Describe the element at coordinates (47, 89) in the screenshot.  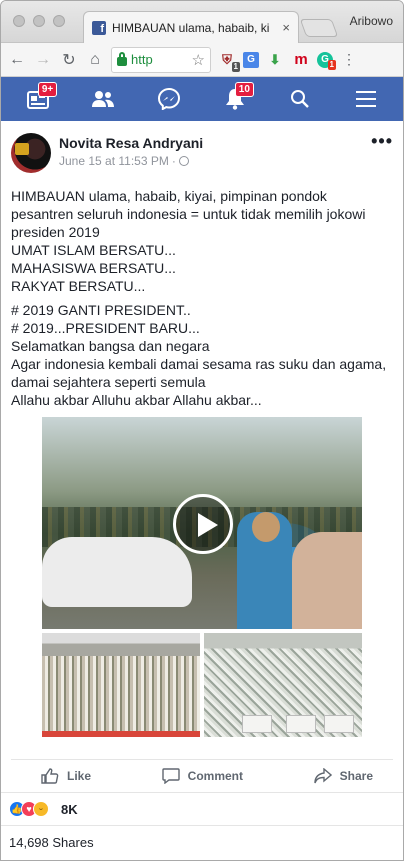
I see `home-badge: 9+` at that location.